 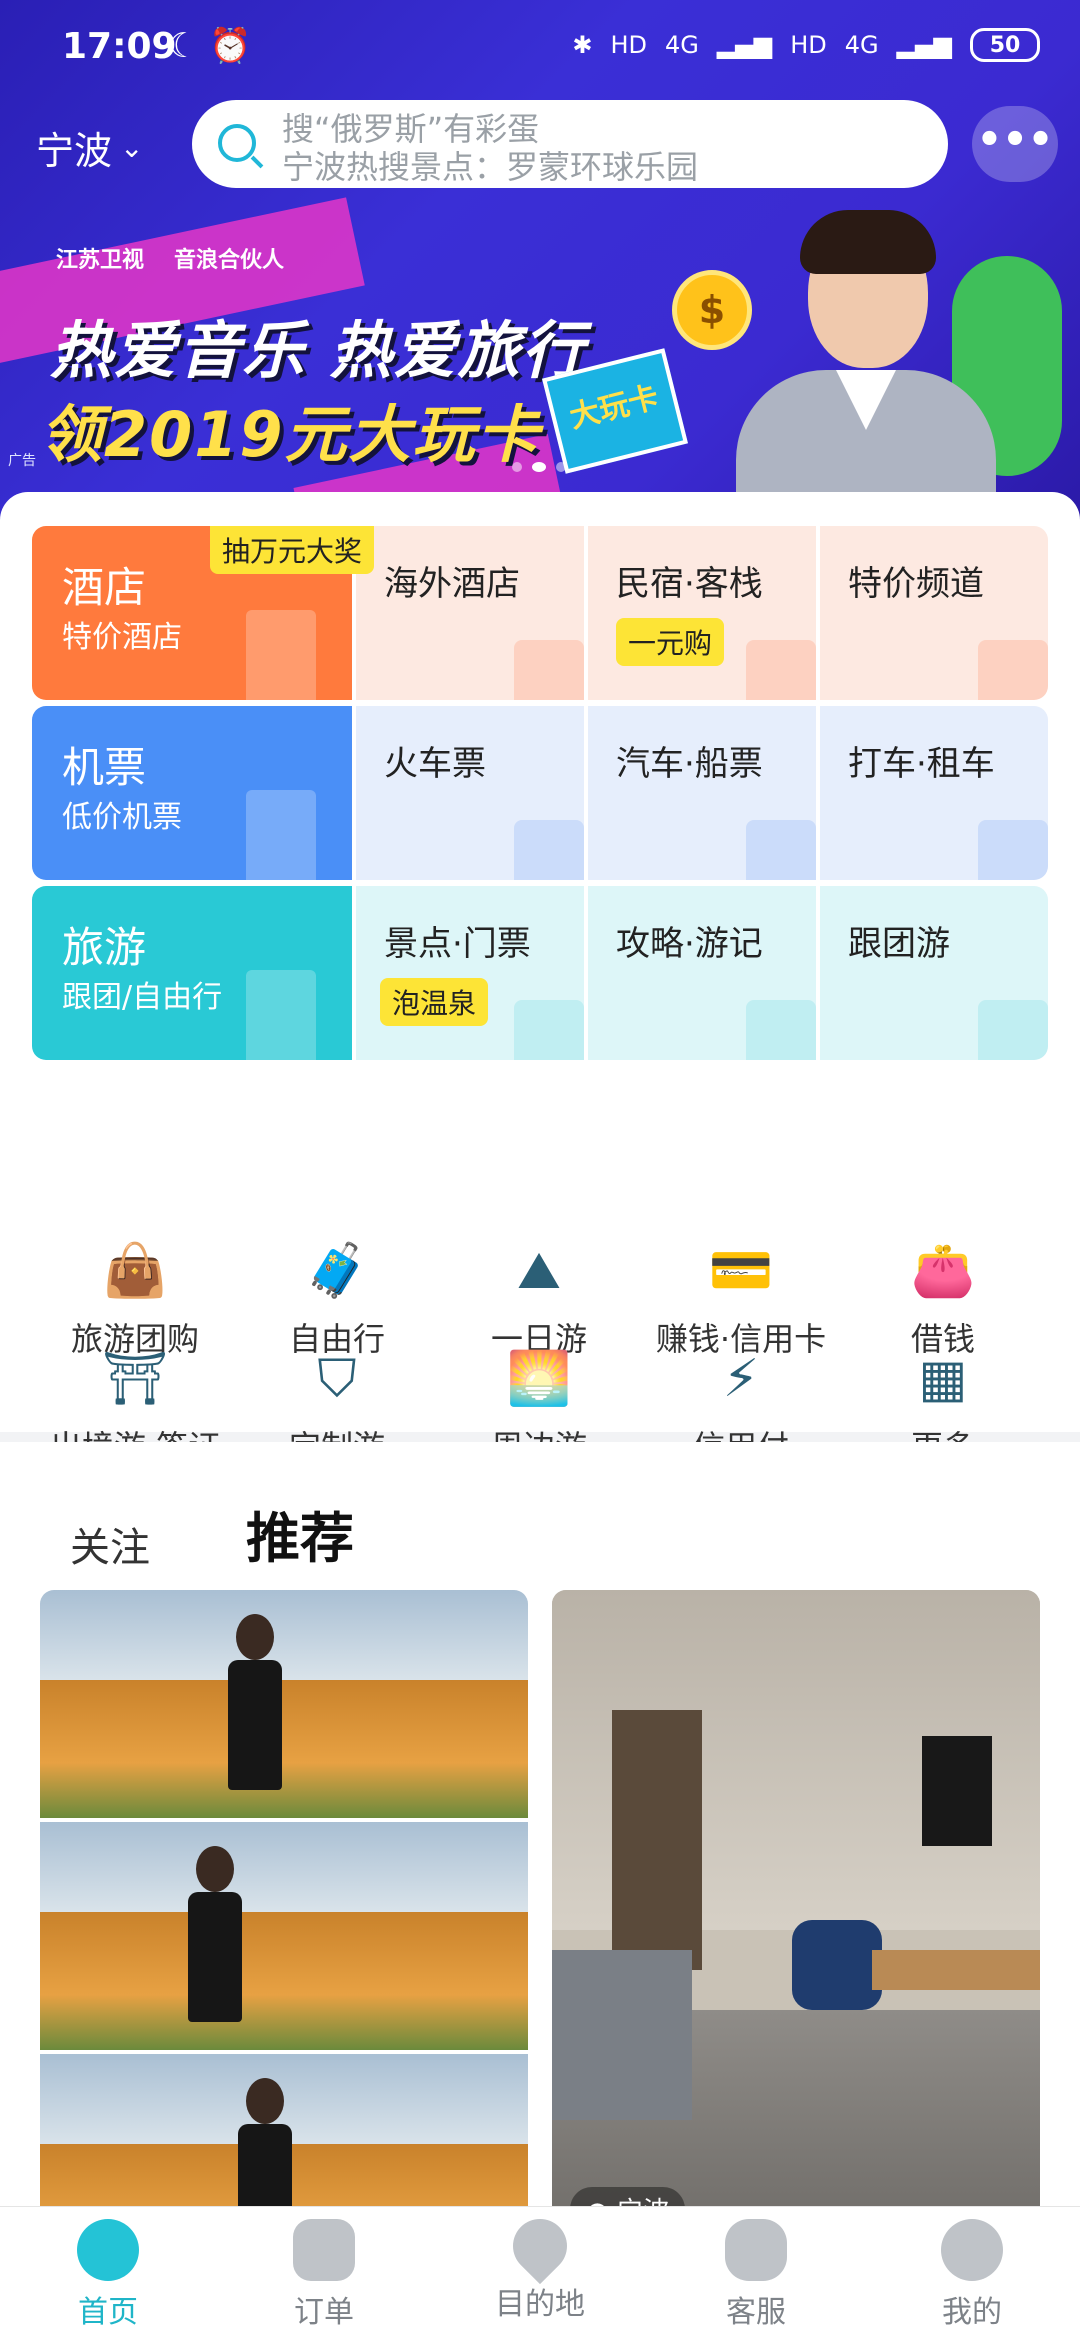 What do you see at coordinates (972, 2250) in the screenshot?
I see `profile-icon` at bounding box center [972, 2250].